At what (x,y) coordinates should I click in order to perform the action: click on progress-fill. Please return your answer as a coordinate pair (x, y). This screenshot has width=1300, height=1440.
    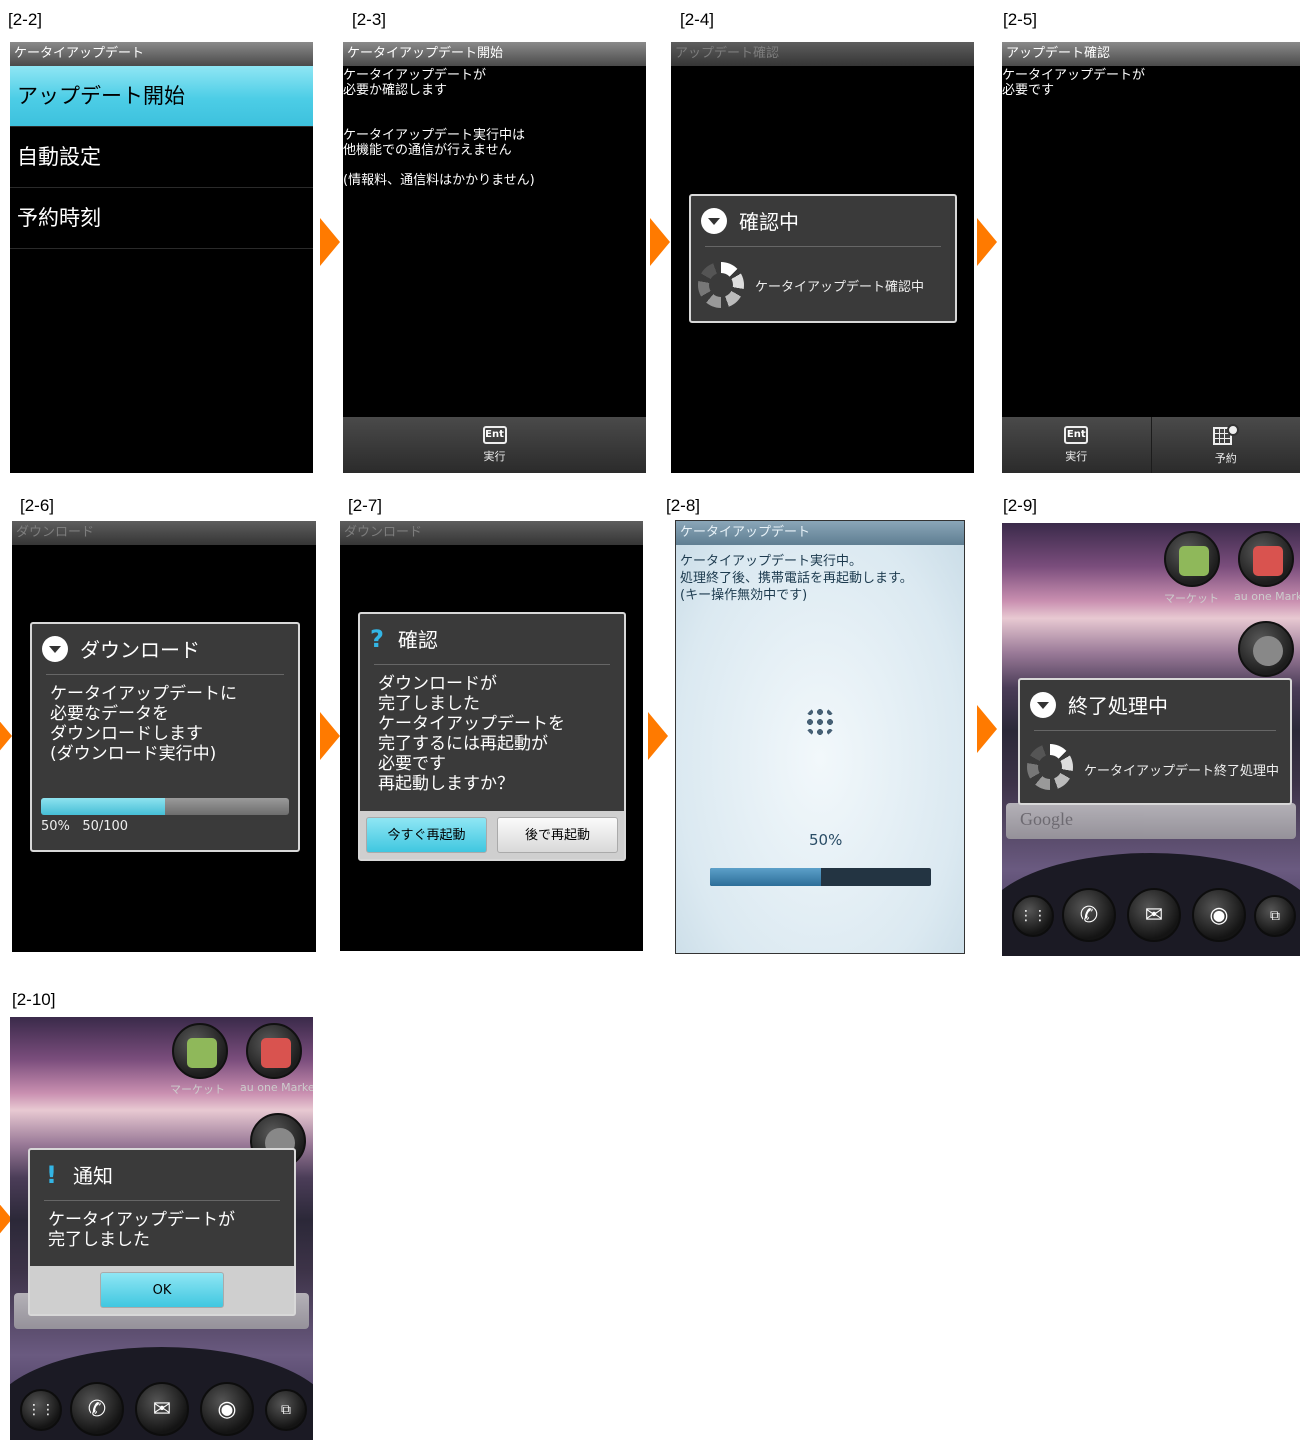
    Looking at the image, I should click on (103, 806).